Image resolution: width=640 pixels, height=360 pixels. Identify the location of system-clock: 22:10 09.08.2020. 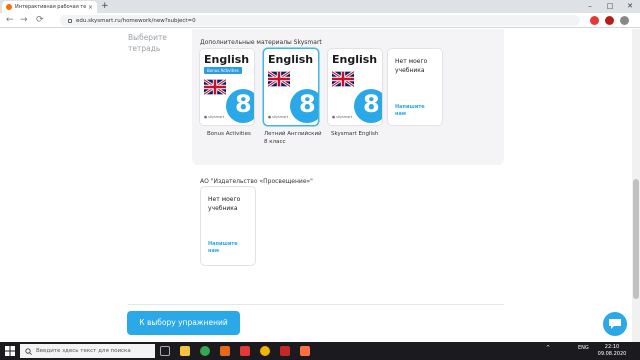
(612, 351).